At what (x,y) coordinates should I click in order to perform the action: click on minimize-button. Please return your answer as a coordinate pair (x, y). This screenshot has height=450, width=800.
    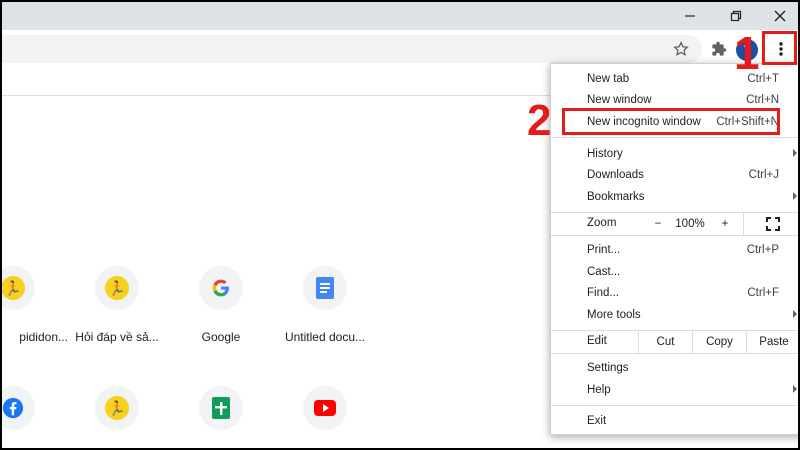
    Looking at the image, I should click on (690, 16).